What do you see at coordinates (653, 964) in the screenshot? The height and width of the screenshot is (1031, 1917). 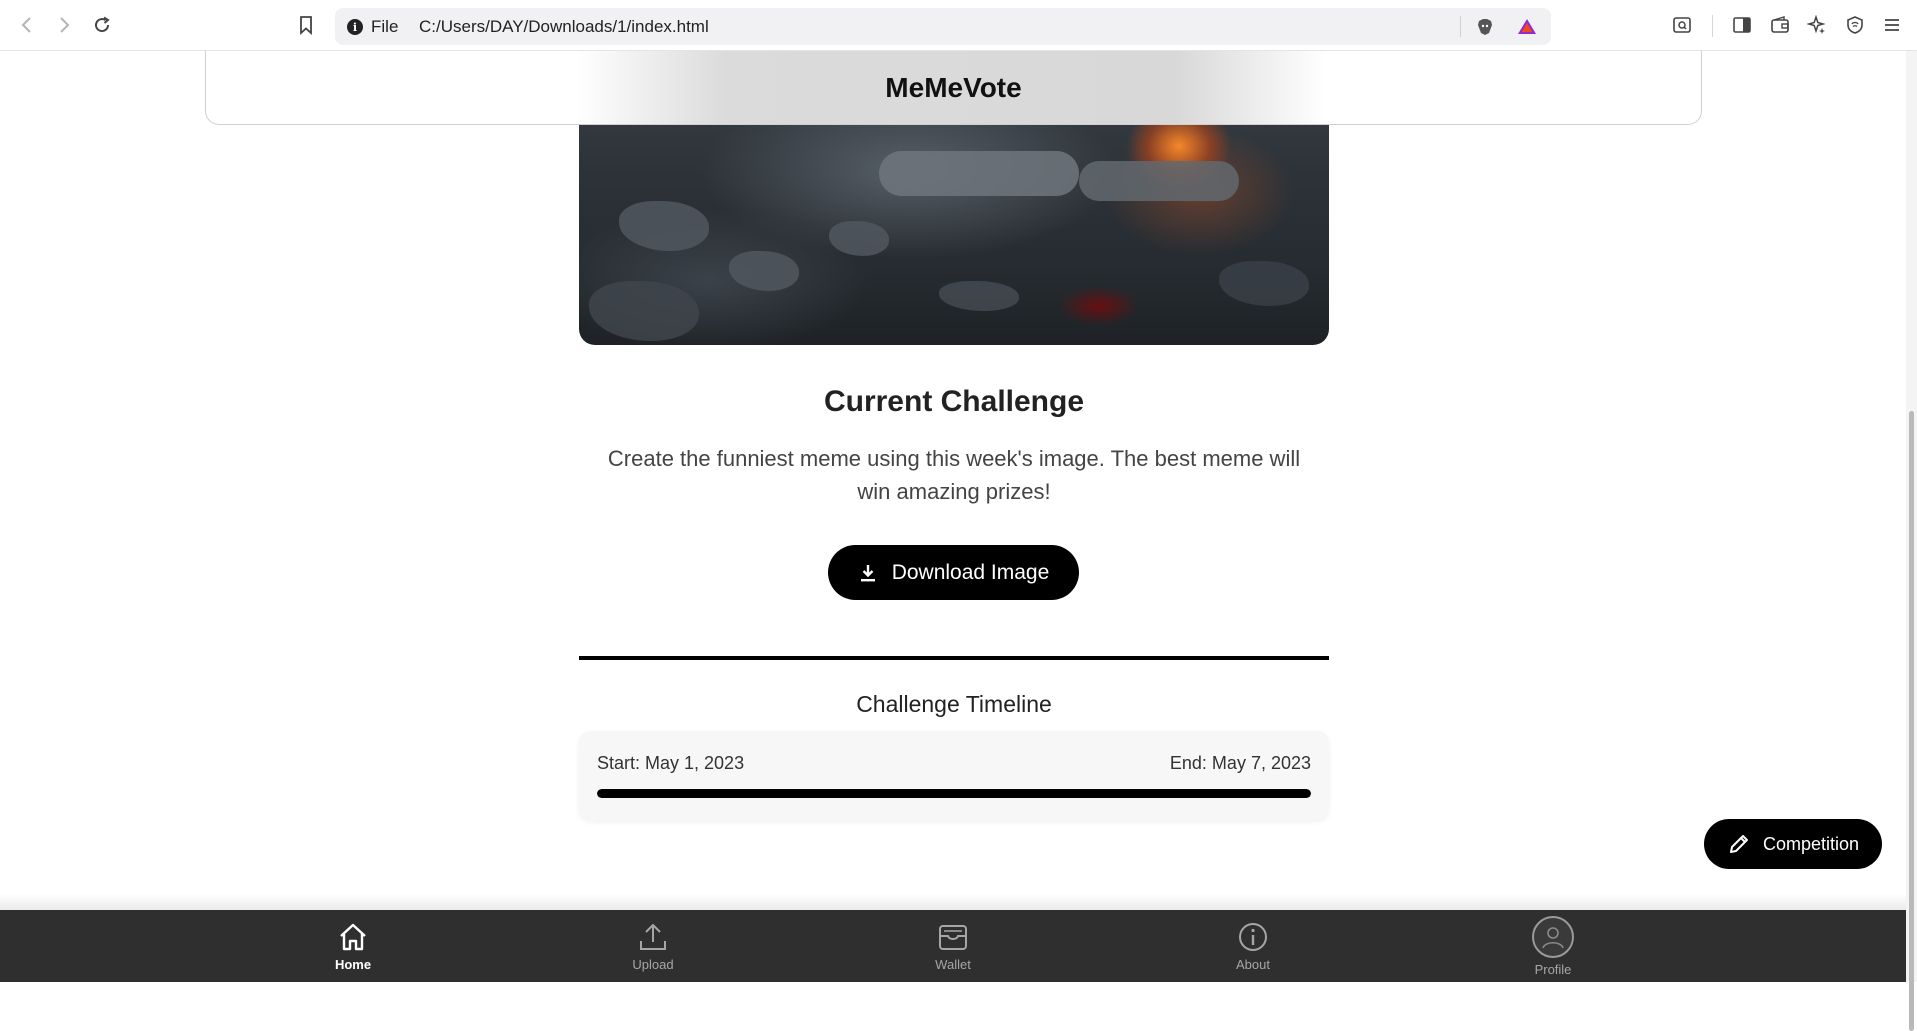 I see `nav-upload-label: Upload` at bounding box center [653, 964].